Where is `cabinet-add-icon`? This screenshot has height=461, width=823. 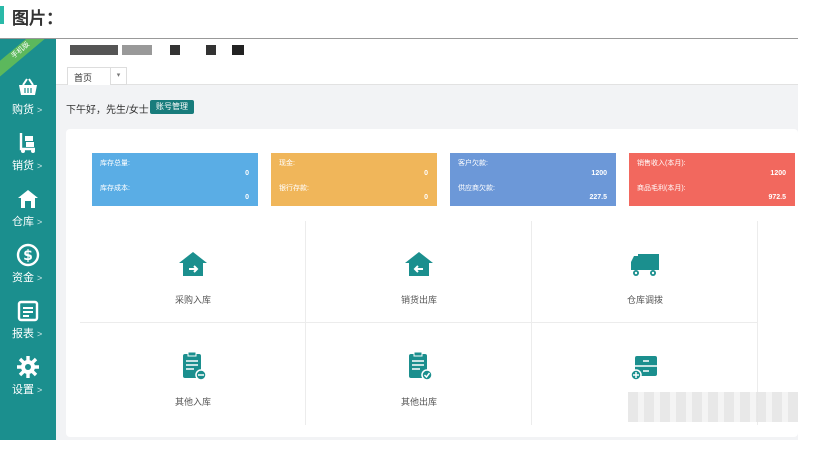 cabinet-add-icon is located at coordinates (643, 368).